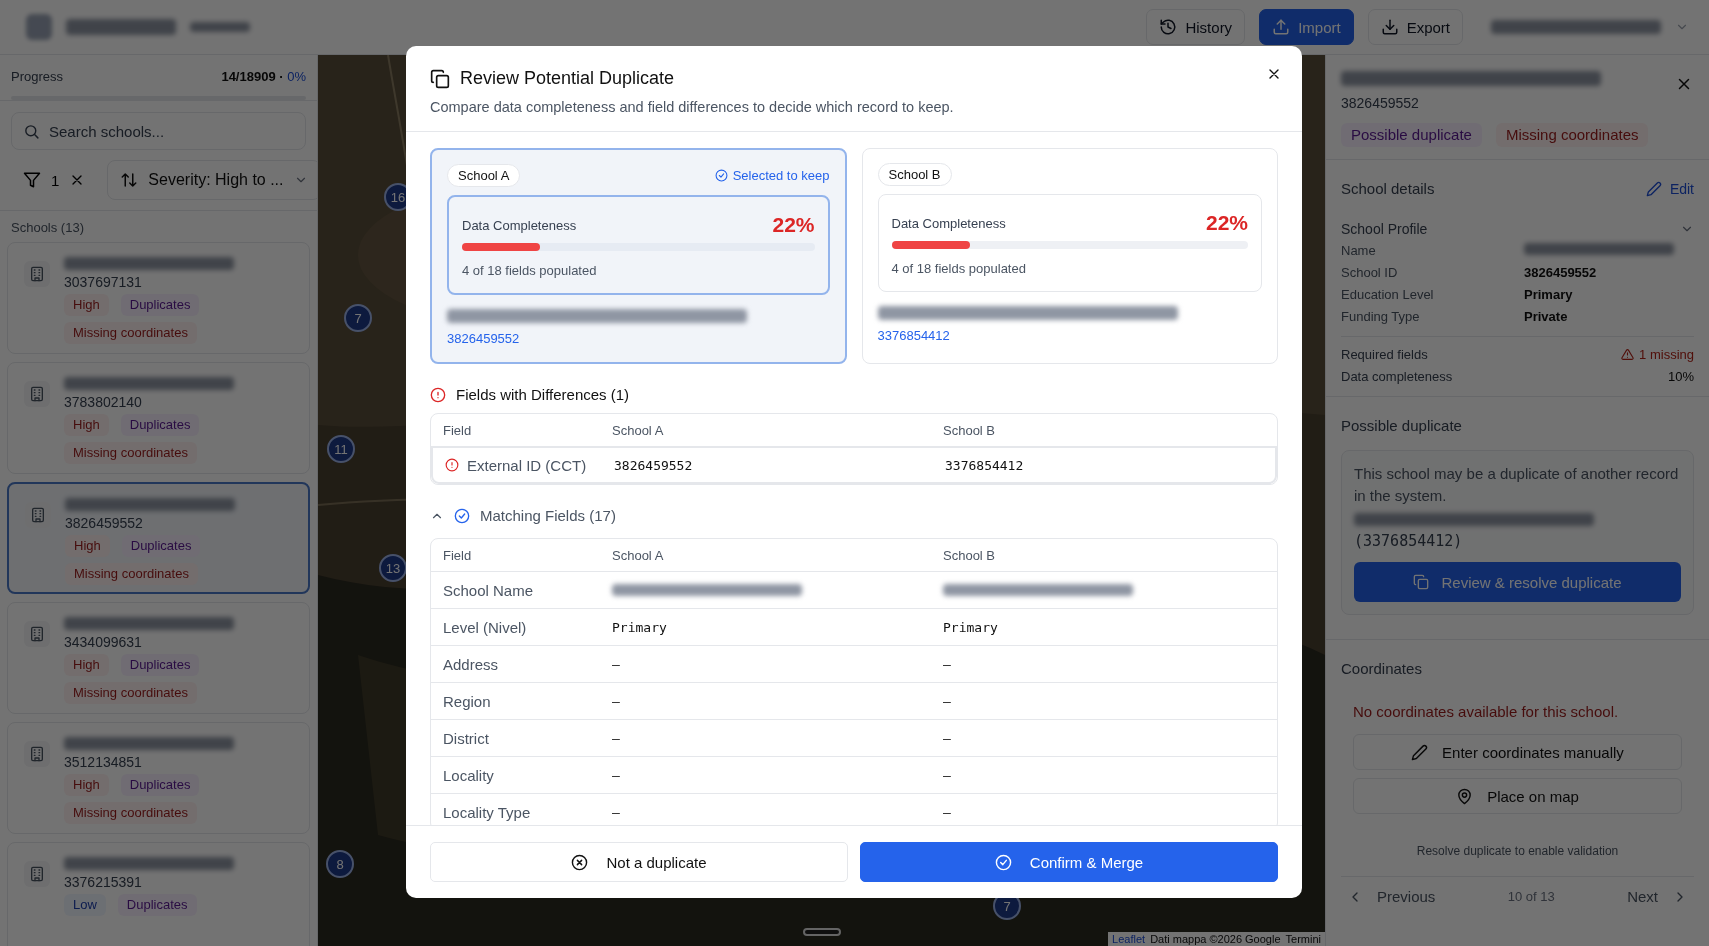  Describe the element at coordinates (1129, 939) in the screenshot. I see `leaflet-link: Leaflet` at that location.